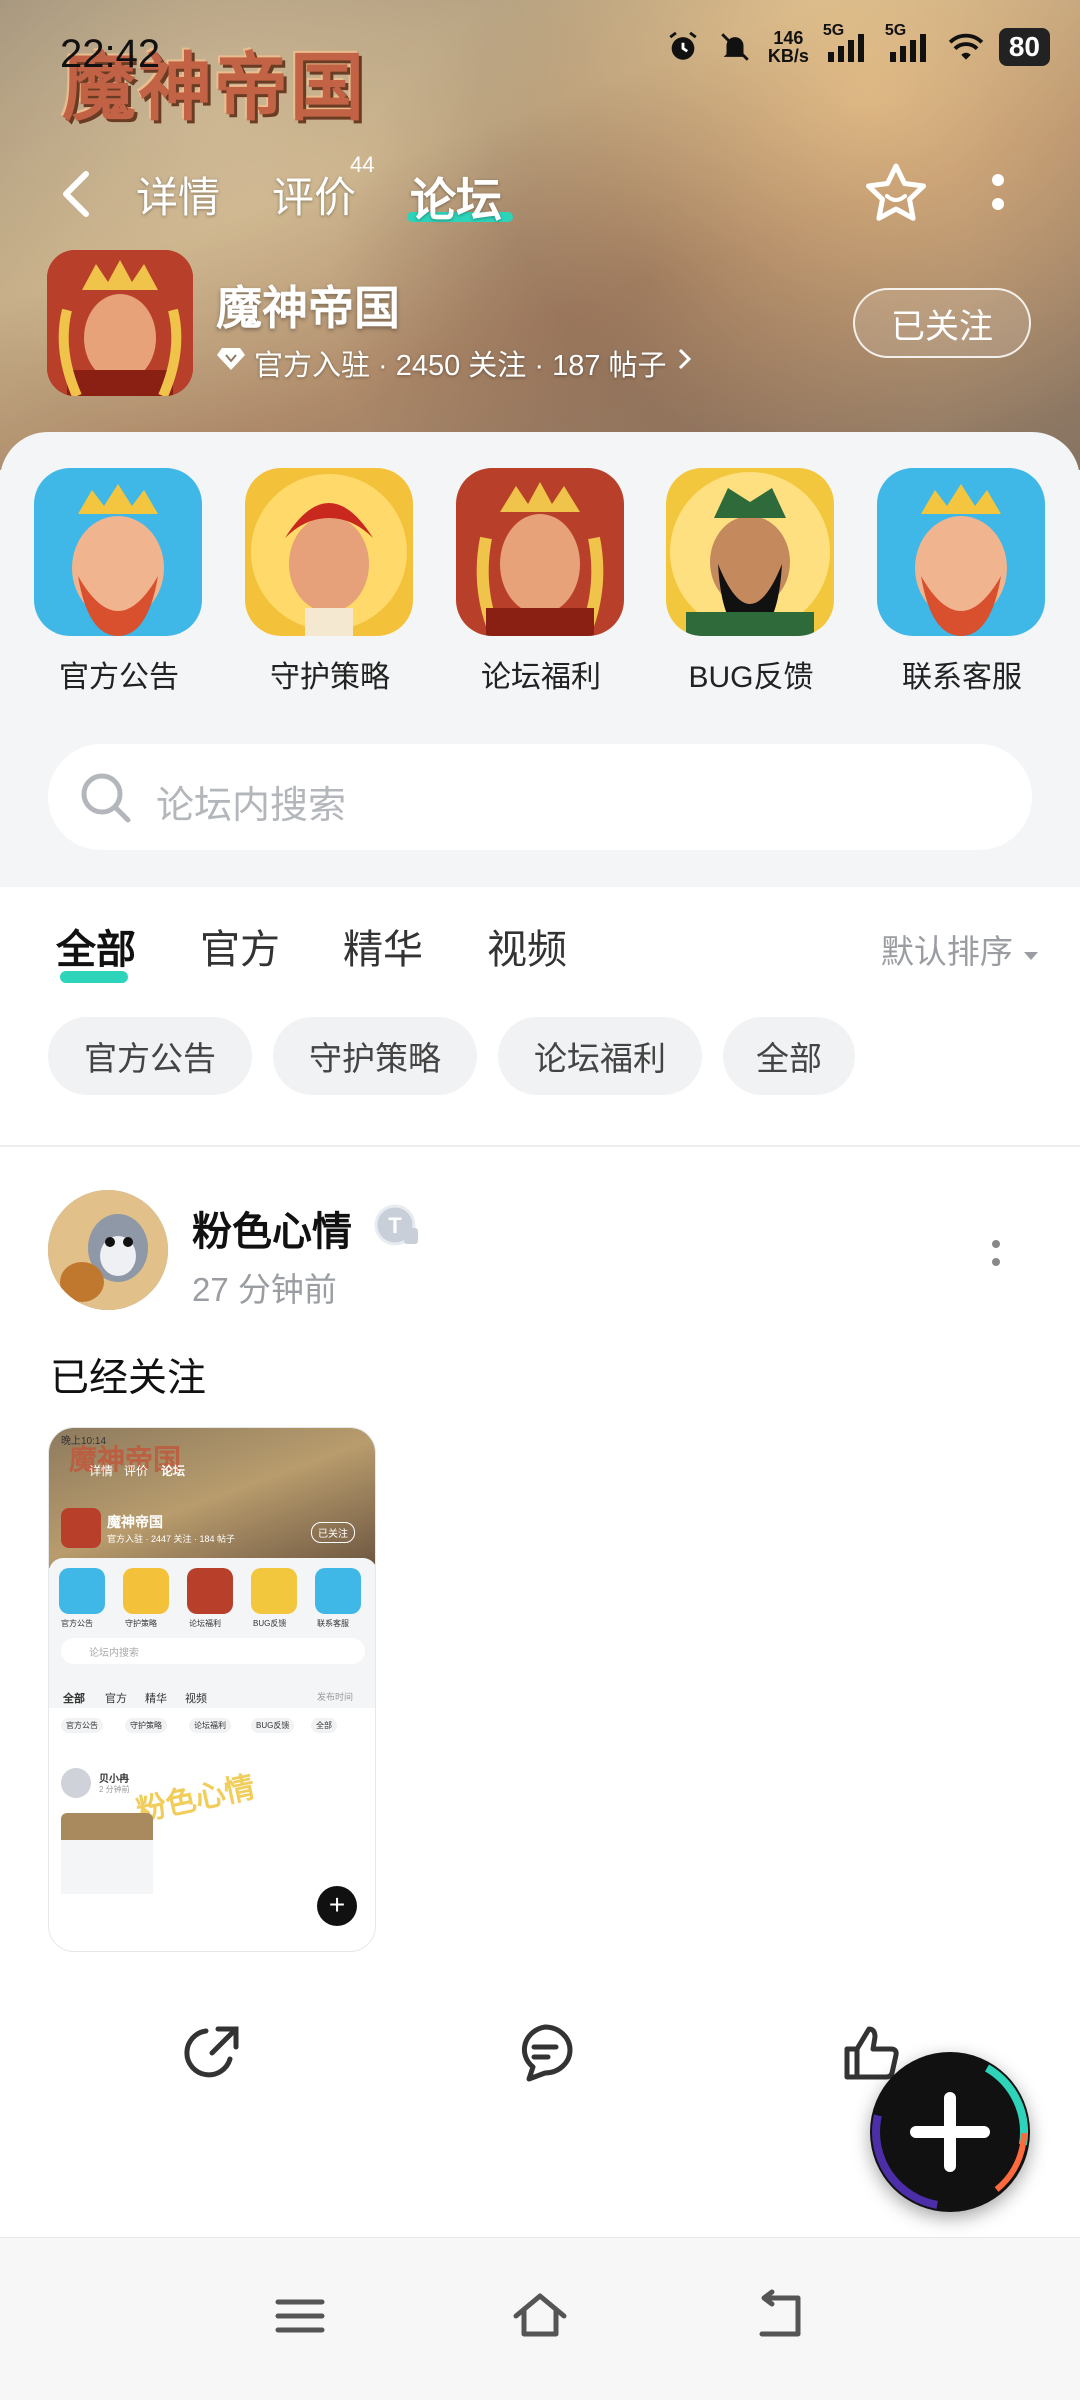  What do you see at coordinates (231, 363) in the screenshot?
I see `official-diamond-icon` at bounding box center [231, 363].